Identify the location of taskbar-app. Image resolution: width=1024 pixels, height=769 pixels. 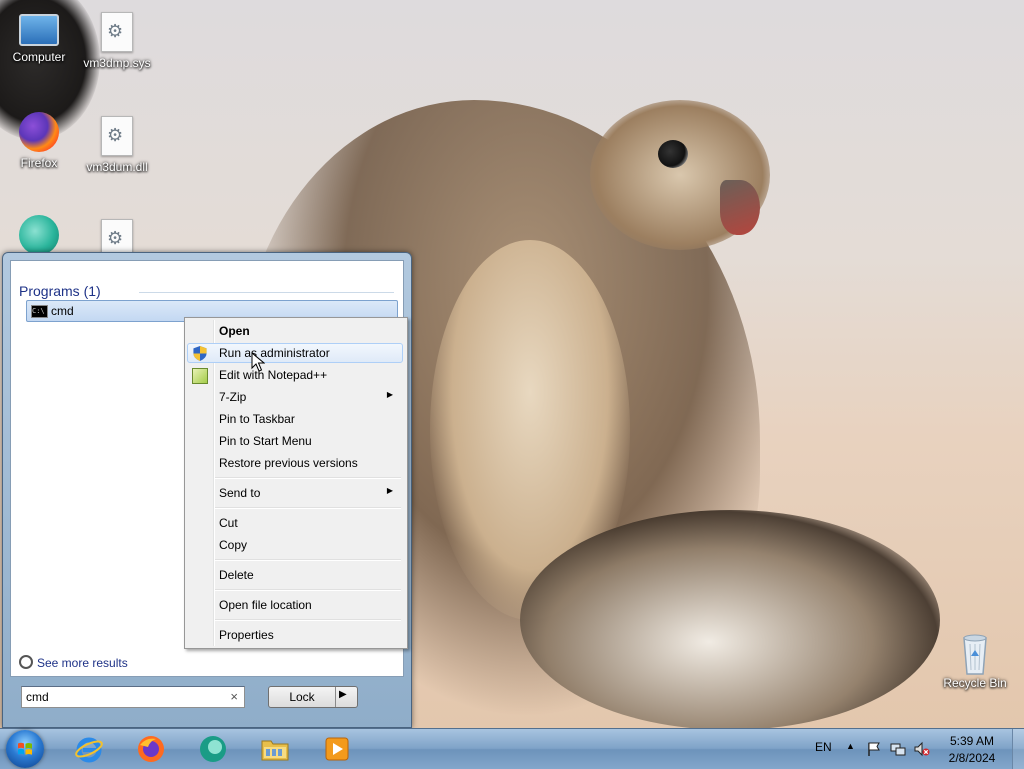
(213, 749).